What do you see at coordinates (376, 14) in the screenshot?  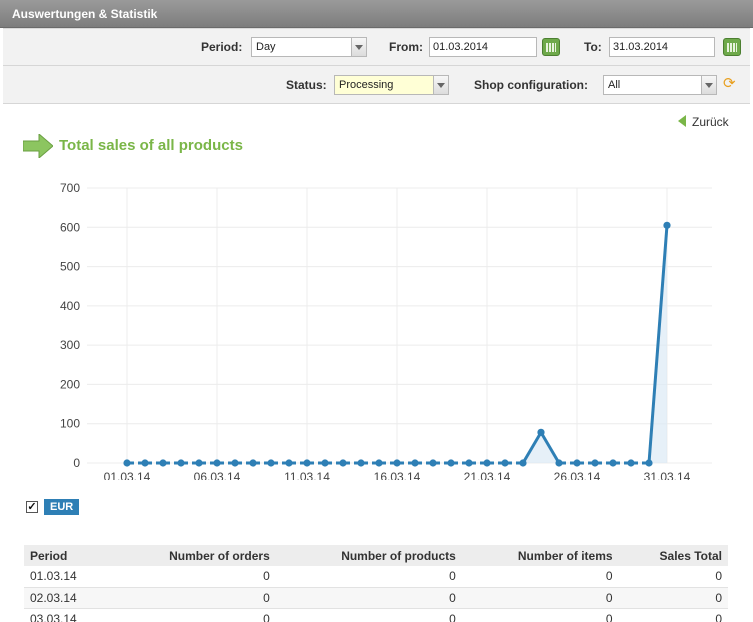 I see `window-titlebar: Auswertungen & Statistik` at bounding box center [376, 14].